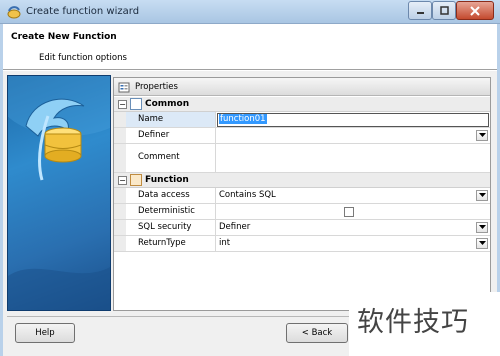  What do you see at coordinates (317, 333) in the screenshot?
I see `back-button: < Back` at bounding box center [317, 333].